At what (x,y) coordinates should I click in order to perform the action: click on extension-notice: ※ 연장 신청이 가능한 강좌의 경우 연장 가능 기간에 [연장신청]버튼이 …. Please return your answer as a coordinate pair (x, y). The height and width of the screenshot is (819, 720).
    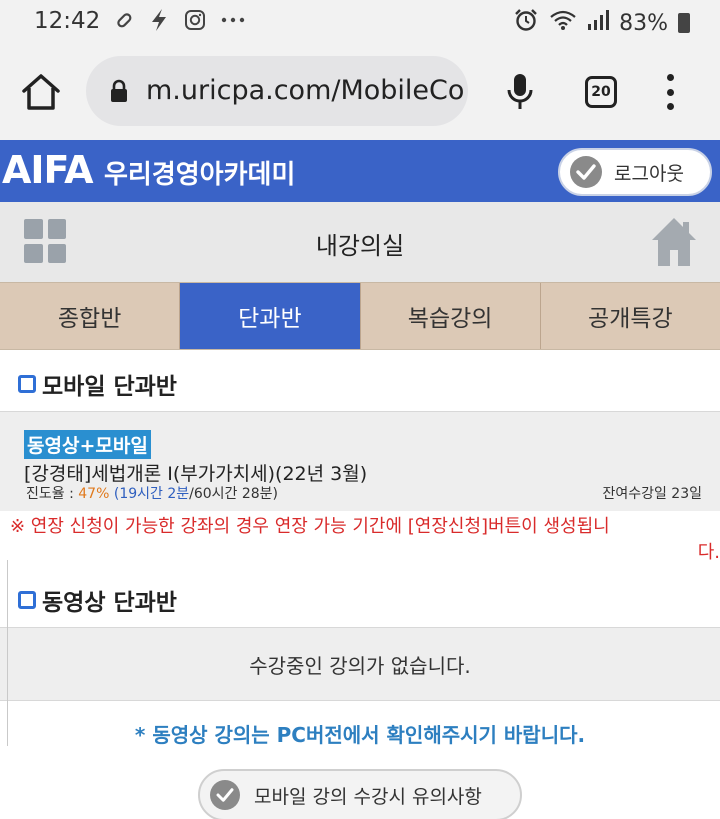
    Looking at the image, I should click on (365, 540).